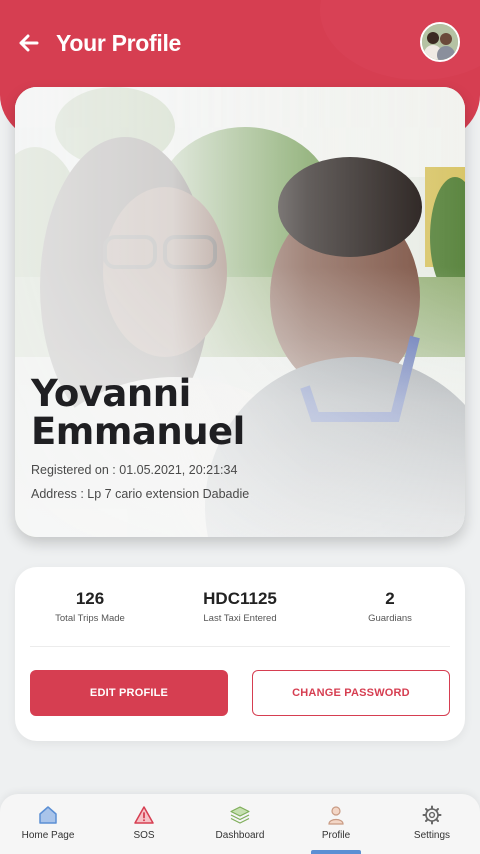 This screenshot has height=854, width=480. I want to click on nav-item-sos: SOS, so click(144, 824).